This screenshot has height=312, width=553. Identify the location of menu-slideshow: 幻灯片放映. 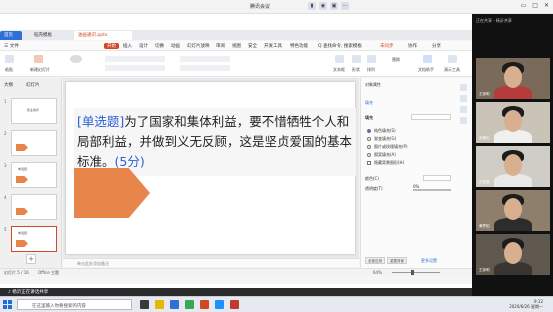
(198, 46).